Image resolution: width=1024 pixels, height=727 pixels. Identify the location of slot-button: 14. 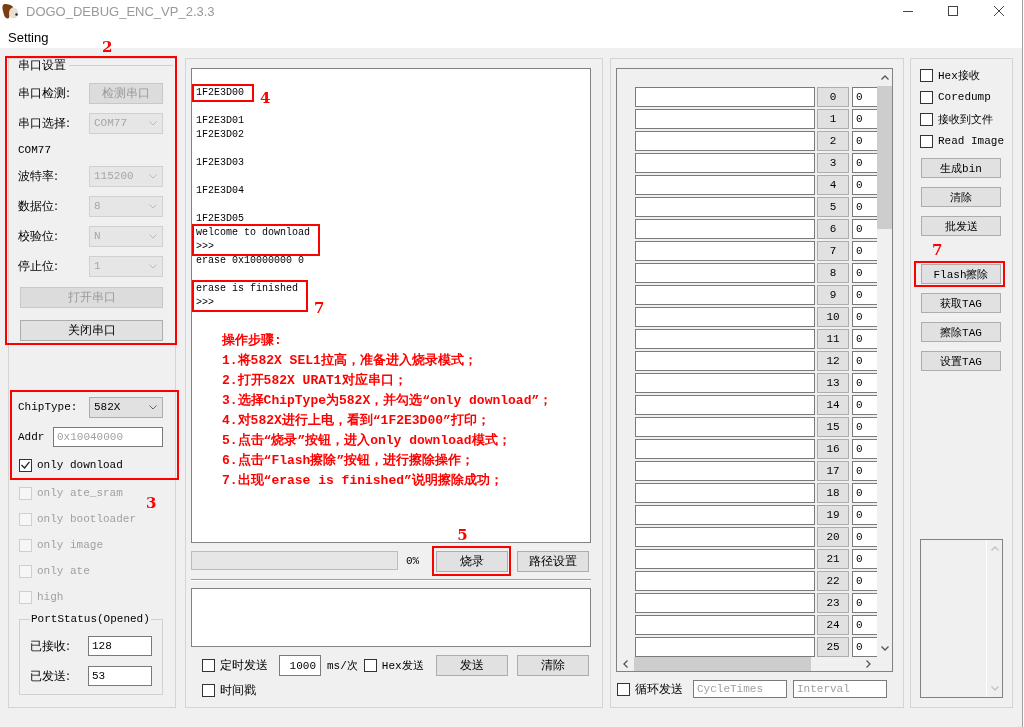
(833, 405).